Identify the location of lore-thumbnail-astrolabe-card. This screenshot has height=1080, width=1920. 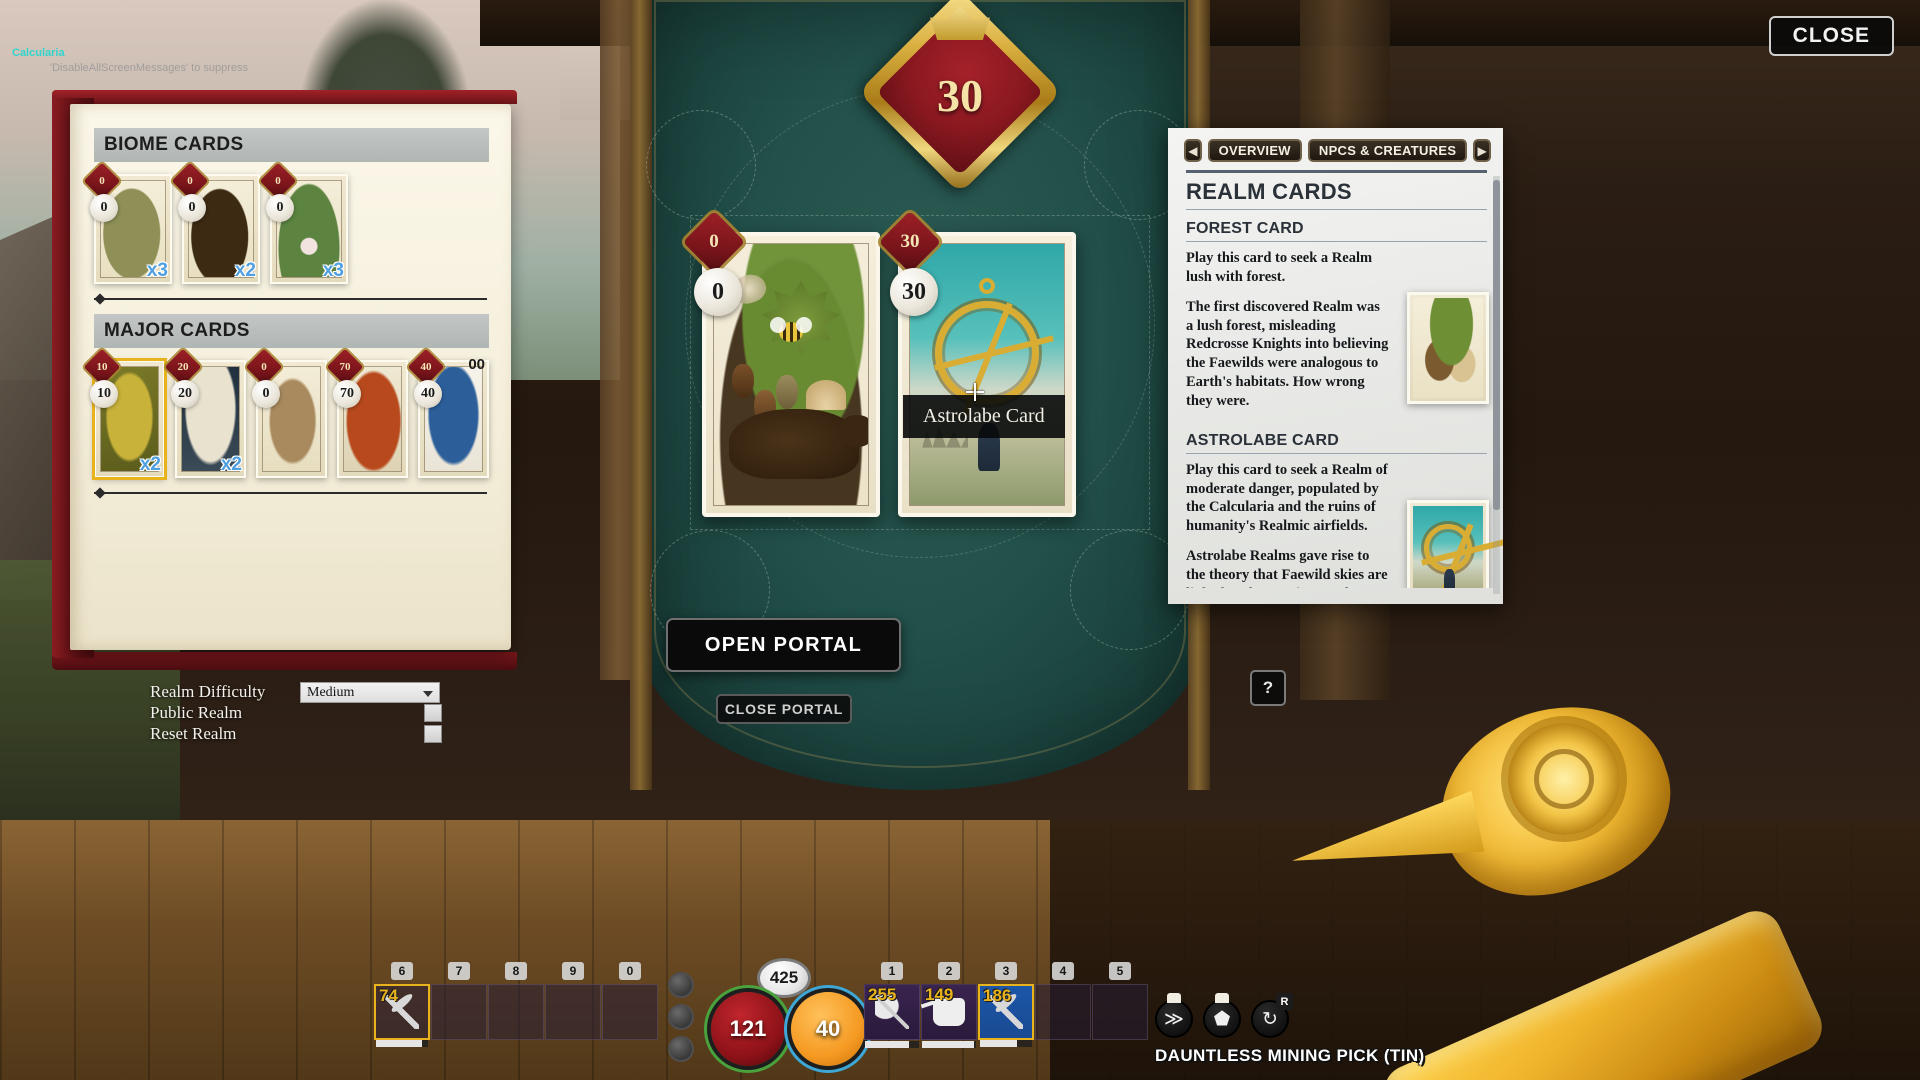
(1448, 544).